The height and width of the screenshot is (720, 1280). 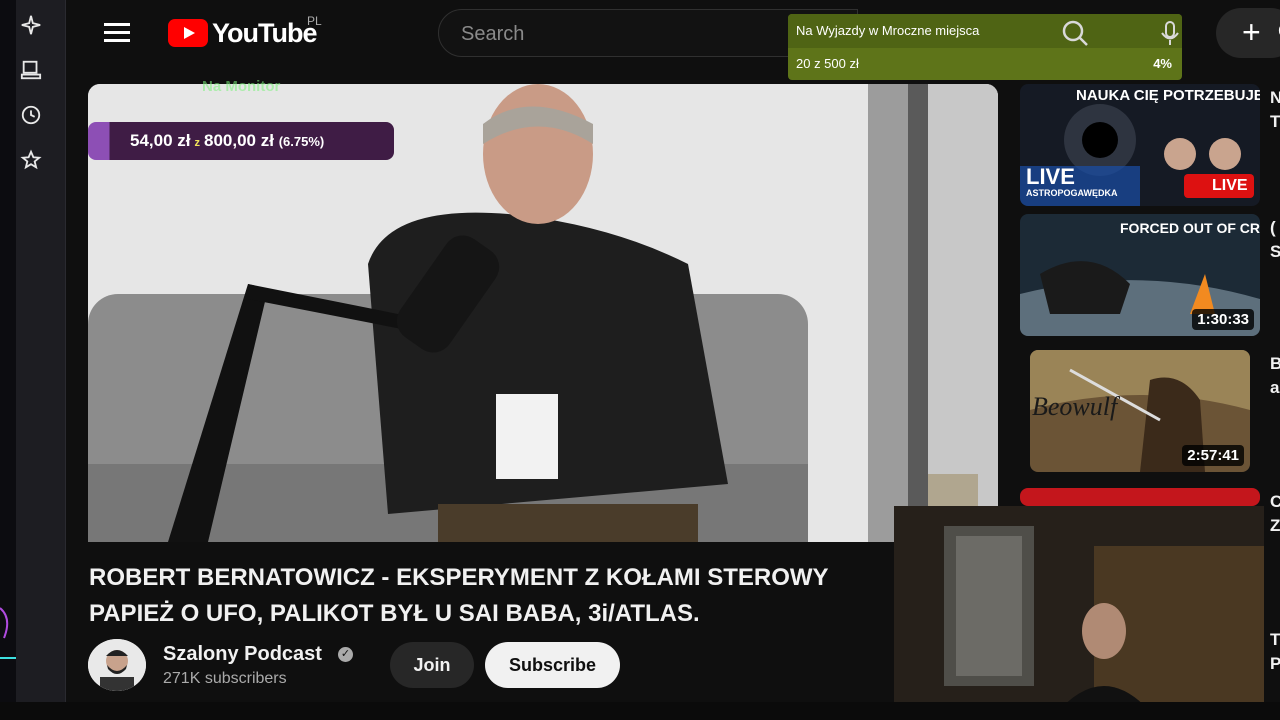 What do you see at coordinates (1075, 406) in the screenshot?
I see `thumb-headline: Beowulf` at bounding box center [1075, 406].